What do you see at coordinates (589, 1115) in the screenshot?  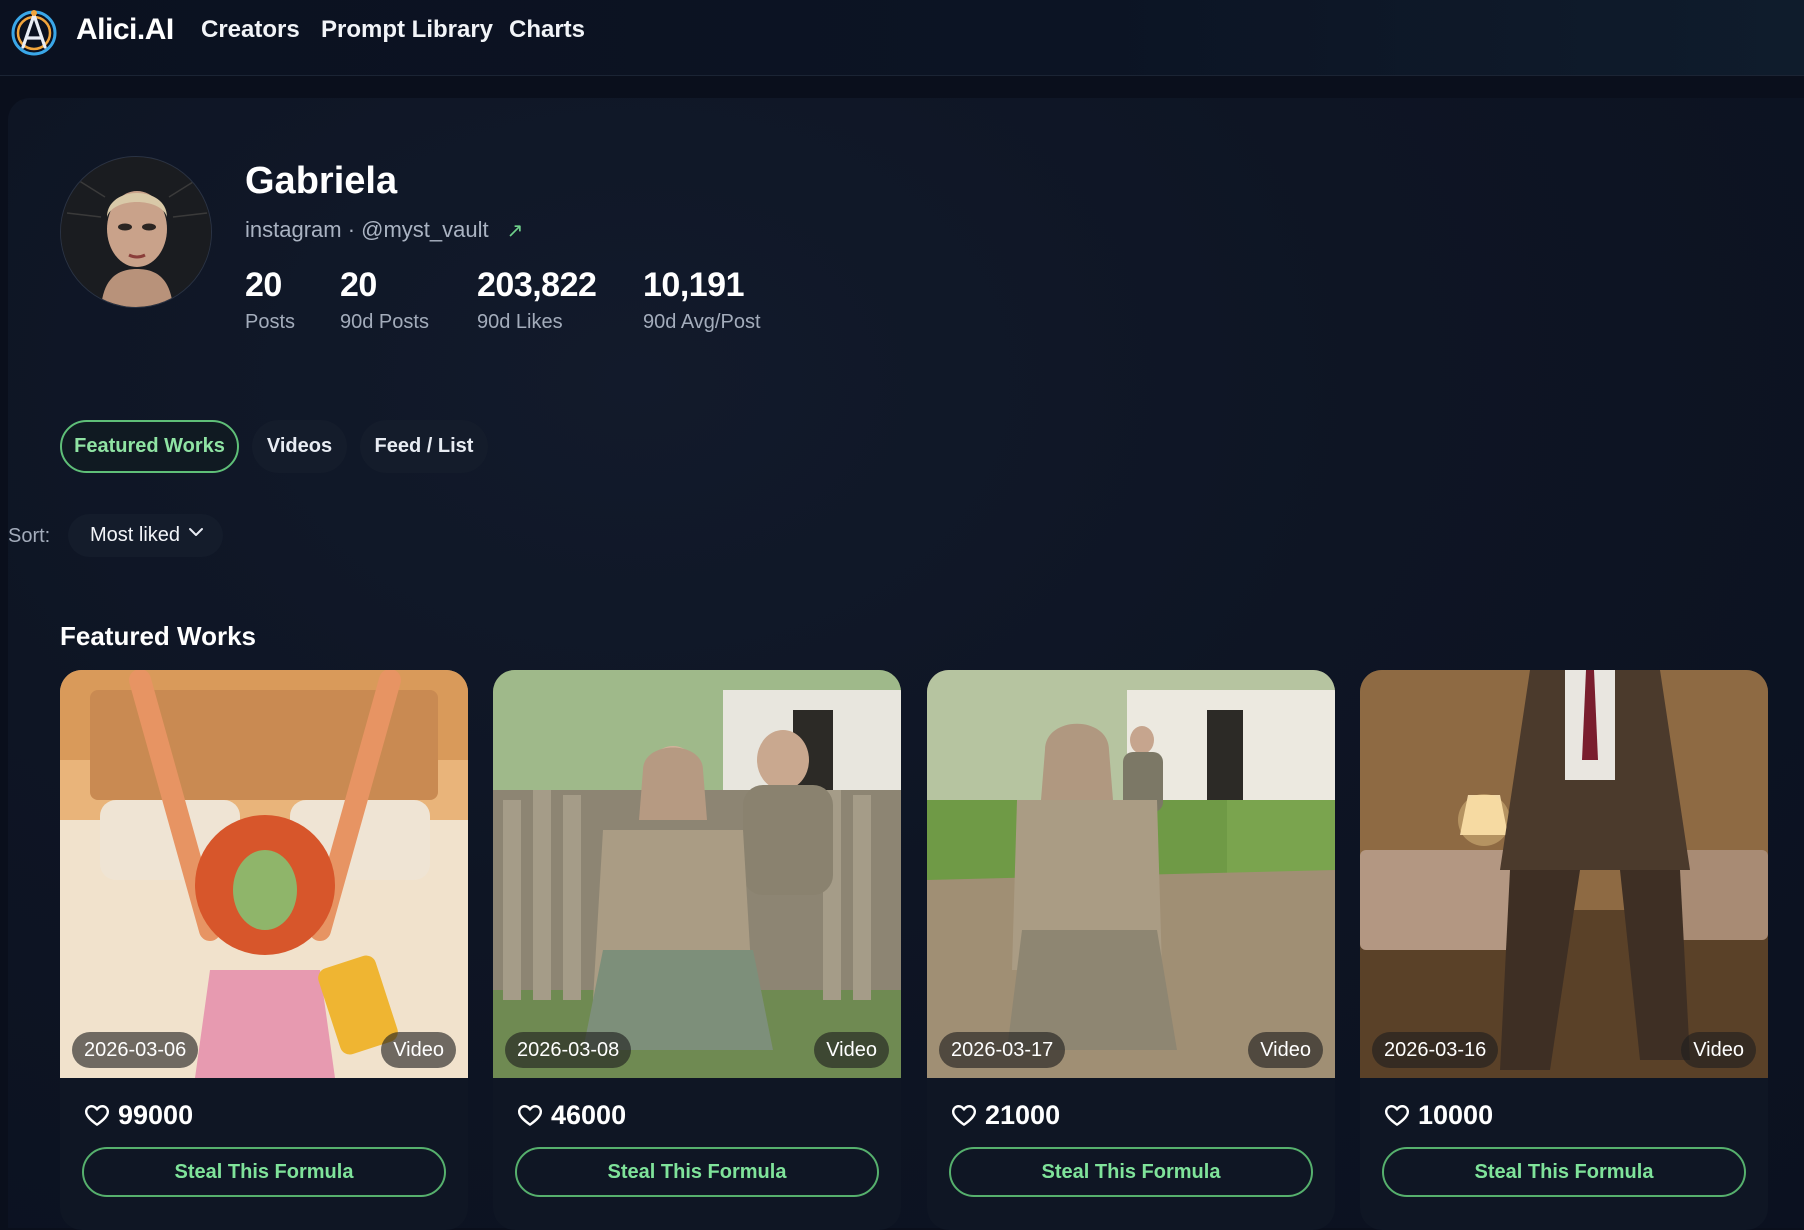 I see `like-count-value: 46000` at bounding box center [589, 1115].